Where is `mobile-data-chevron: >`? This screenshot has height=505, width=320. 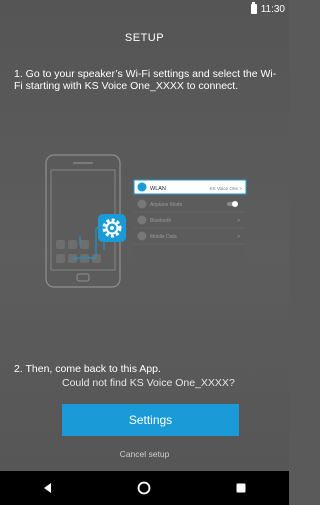 mobile-data-chevron: > is located at coordinates (238, 237).